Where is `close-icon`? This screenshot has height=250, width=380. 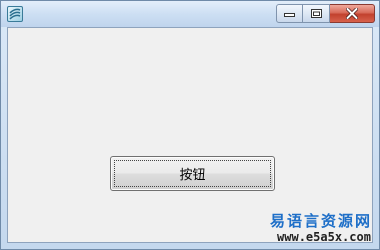 close-icon is located at coordinates (352, 13).